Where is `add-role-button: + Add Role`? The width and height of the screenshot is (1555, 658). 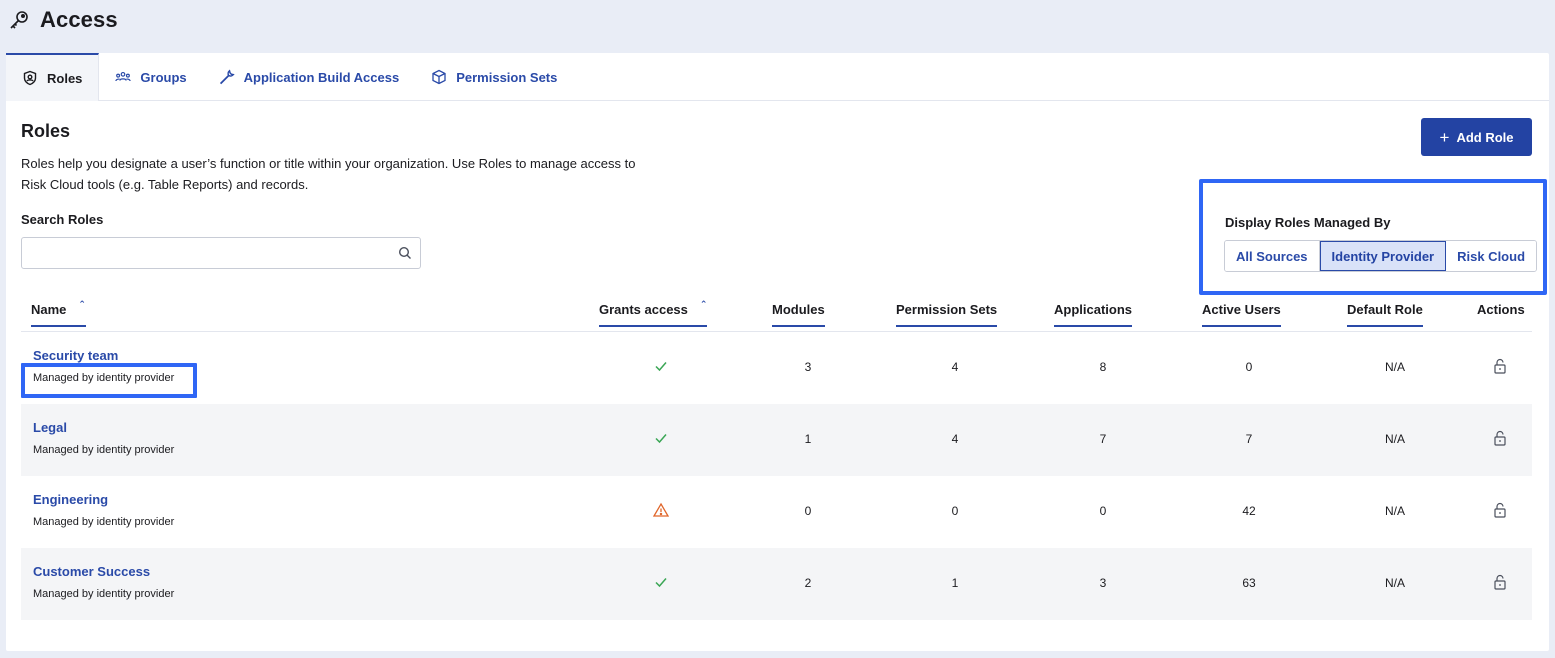 add-role-button: + Add Role is located at coordinates (1476, 137).